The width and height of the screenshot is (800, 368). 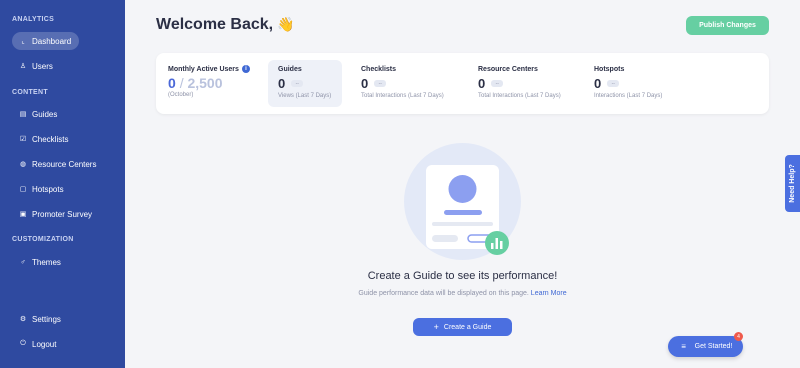 I want to click on sidebar-item-label: Users, so click(x=42, y=66).